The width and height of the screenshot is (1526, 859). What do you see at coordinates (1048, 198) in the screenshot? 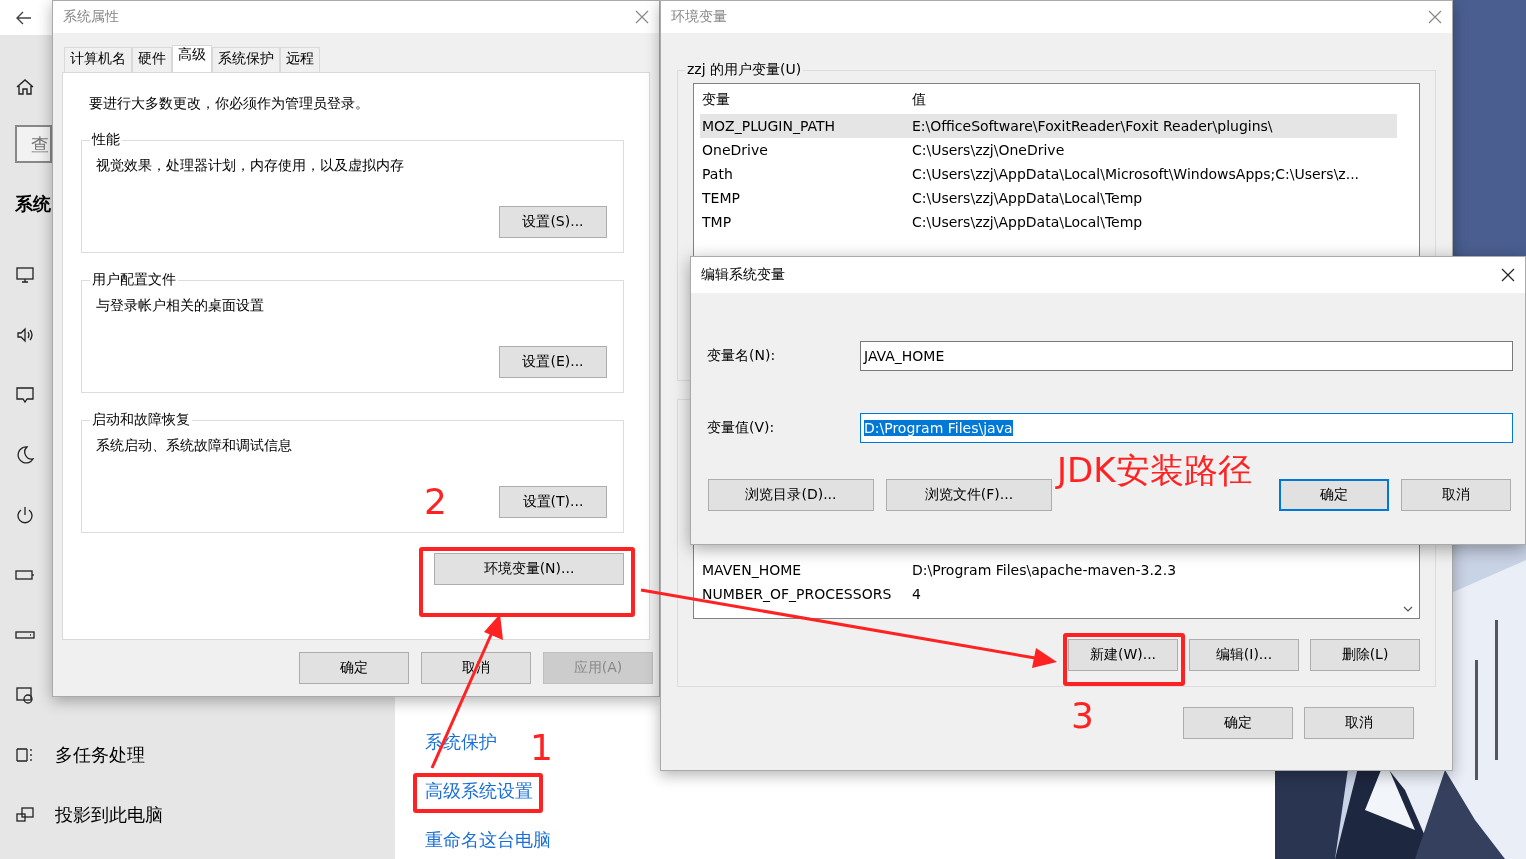
I see `variable-row: TEMP C:\Users\zzj\AppData\Local\Temp` at bounding box center [1048, 198].